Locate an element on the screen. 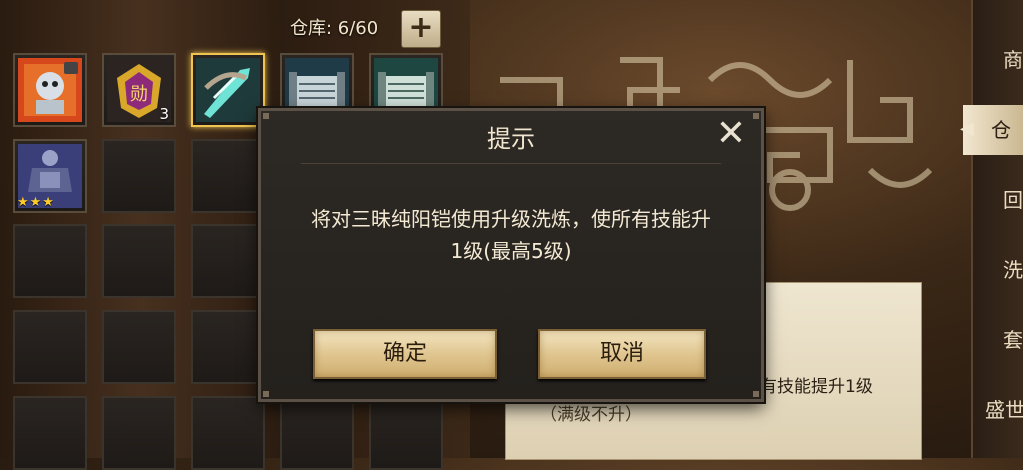 Image resolution: width=1023 pixels, height=470 pixels. tab-set: 套 is located at coordinates (999, 340).